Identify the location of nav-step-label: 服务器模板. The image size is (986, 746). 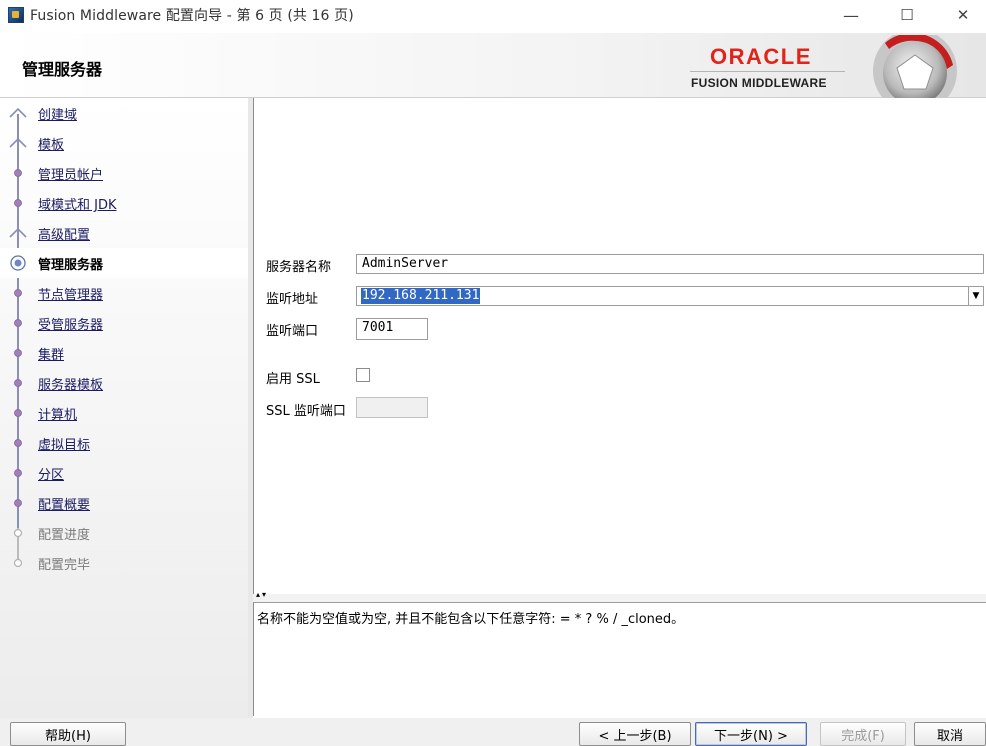
(71, 385).